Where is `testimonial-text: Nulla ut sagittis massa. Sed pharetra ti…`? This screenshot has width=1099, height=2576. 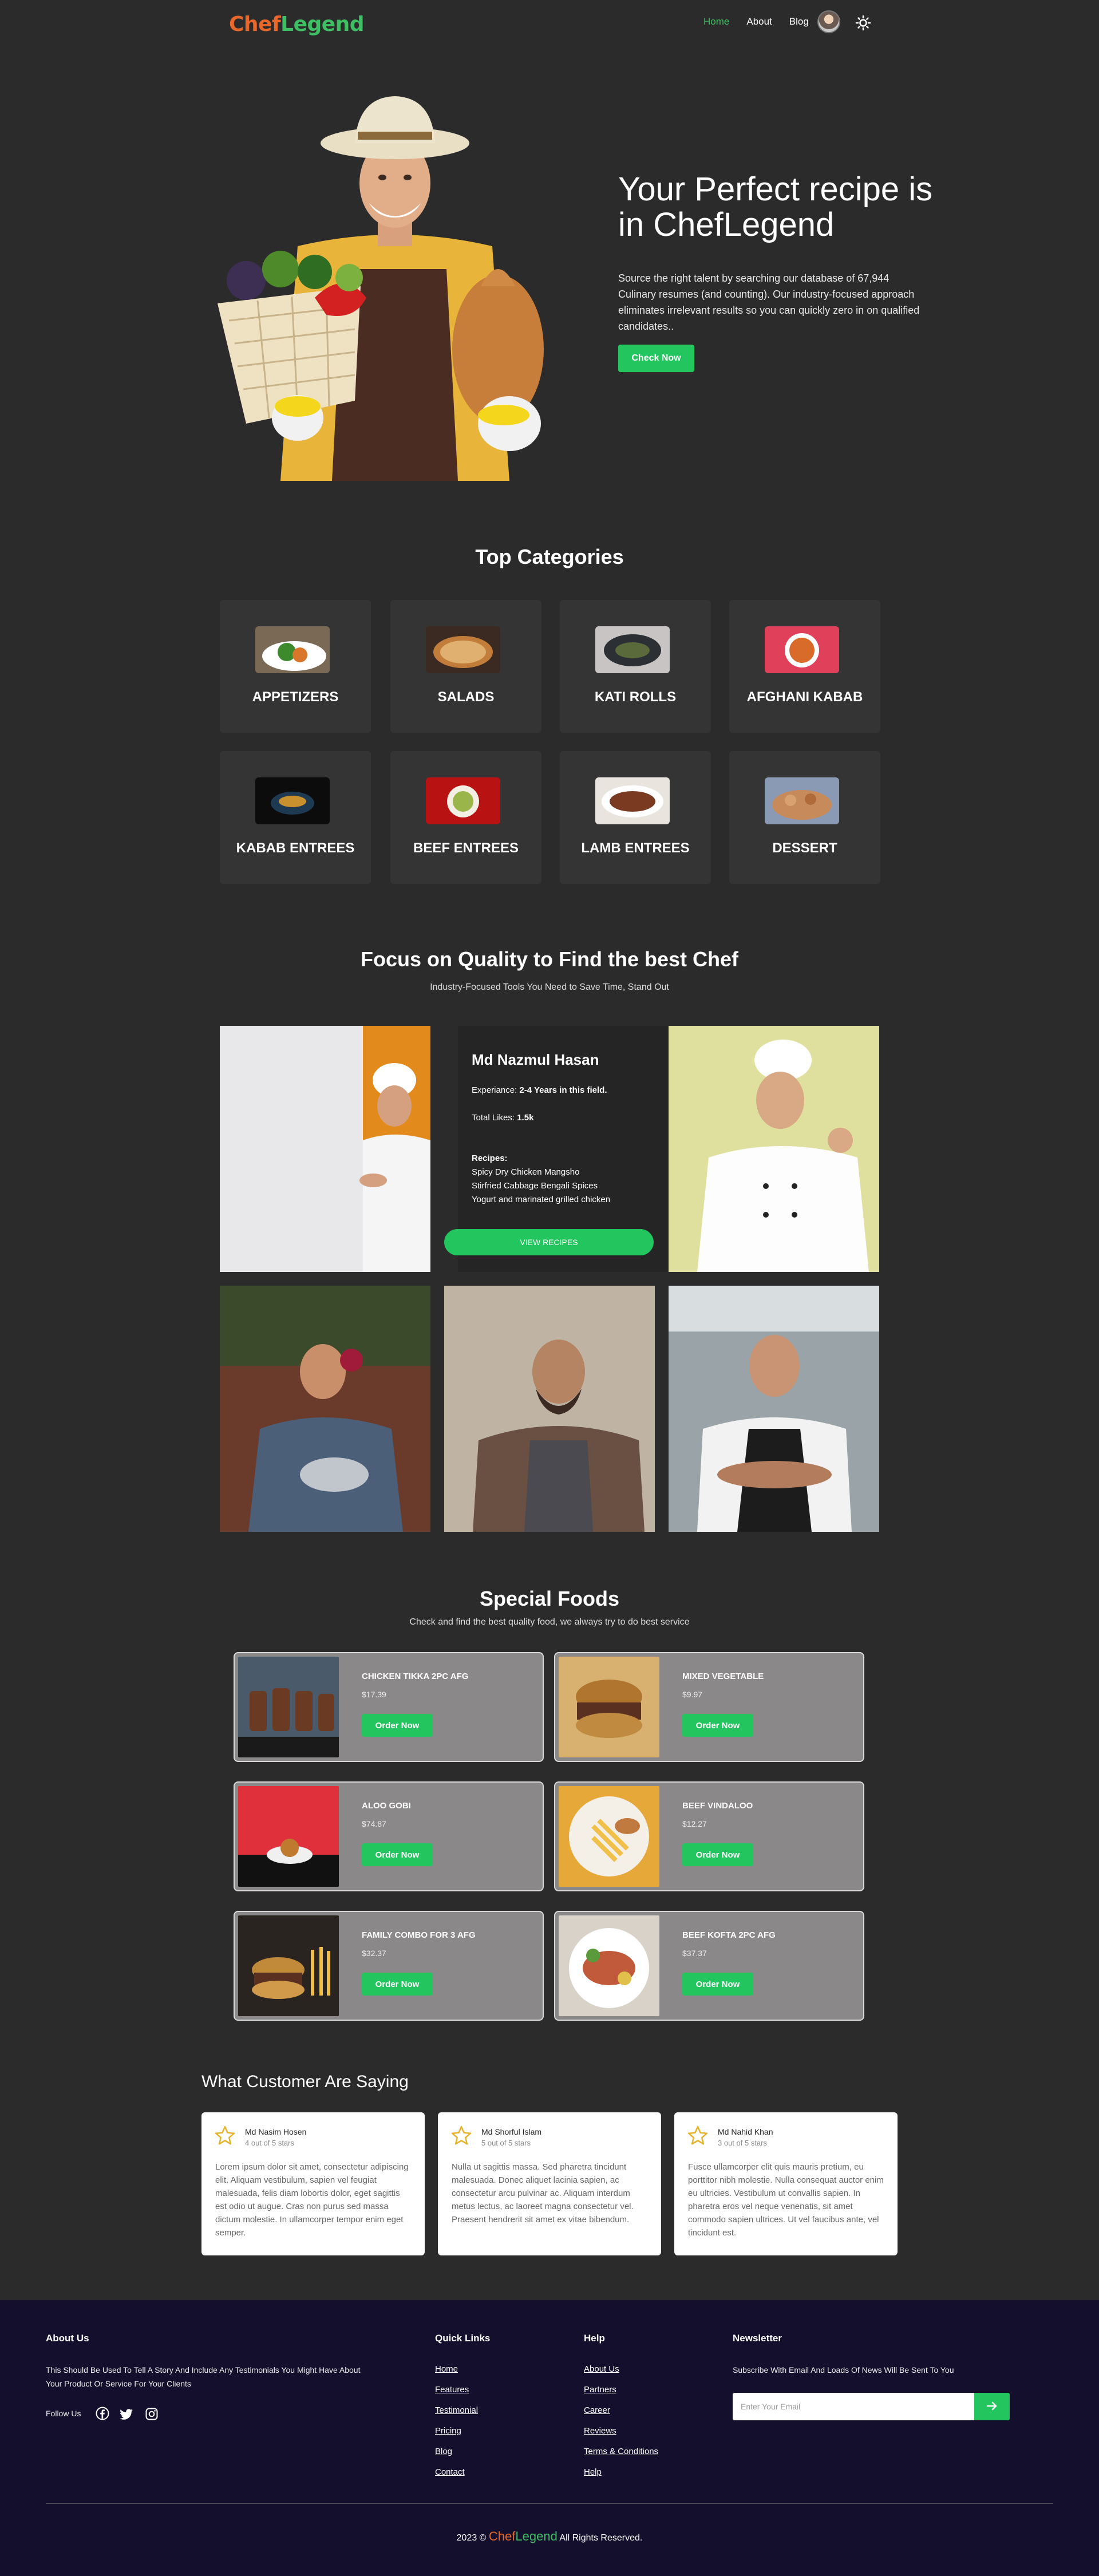 testimonial-text: Nulla ut sagittis massa. Sed pharetra ti… is located at coordinates (543, 2193).